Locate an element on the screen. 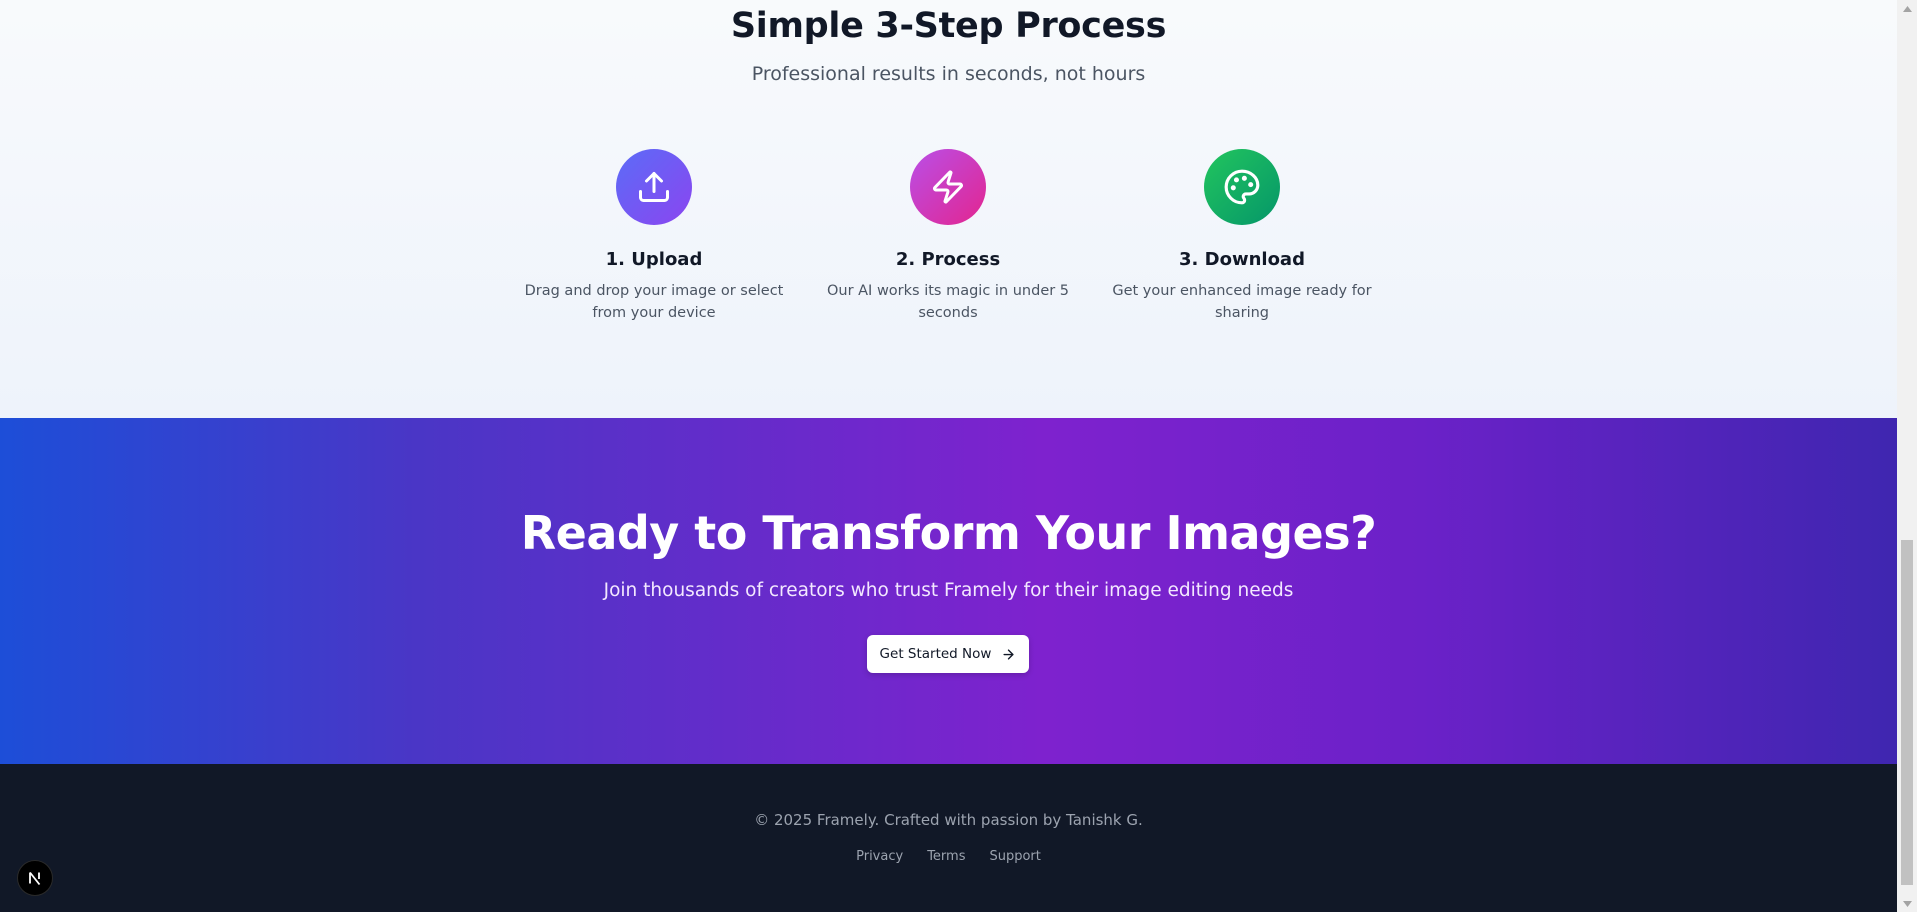 This screenshot has height=912, width=1917. upload-icon-circle is located at coordinates (654, 187).